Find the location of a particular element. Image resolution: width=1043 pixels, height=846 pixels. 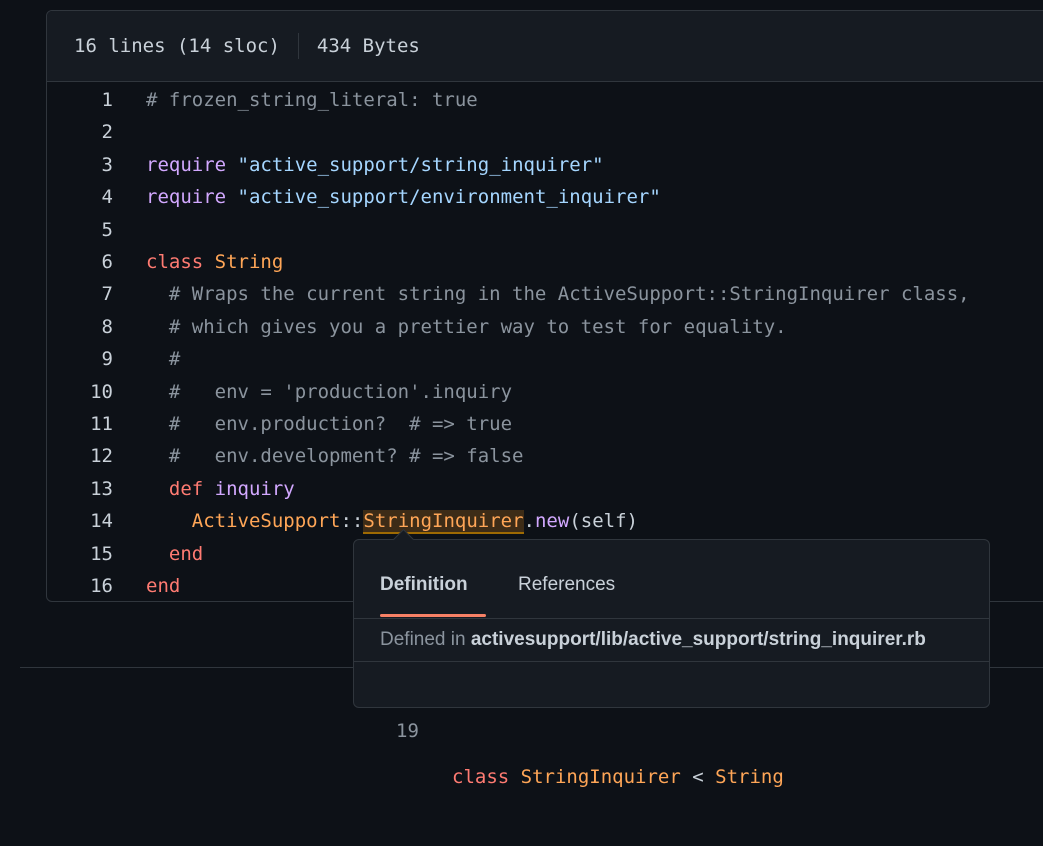

code-token: # is located at coordinates (163, 359).